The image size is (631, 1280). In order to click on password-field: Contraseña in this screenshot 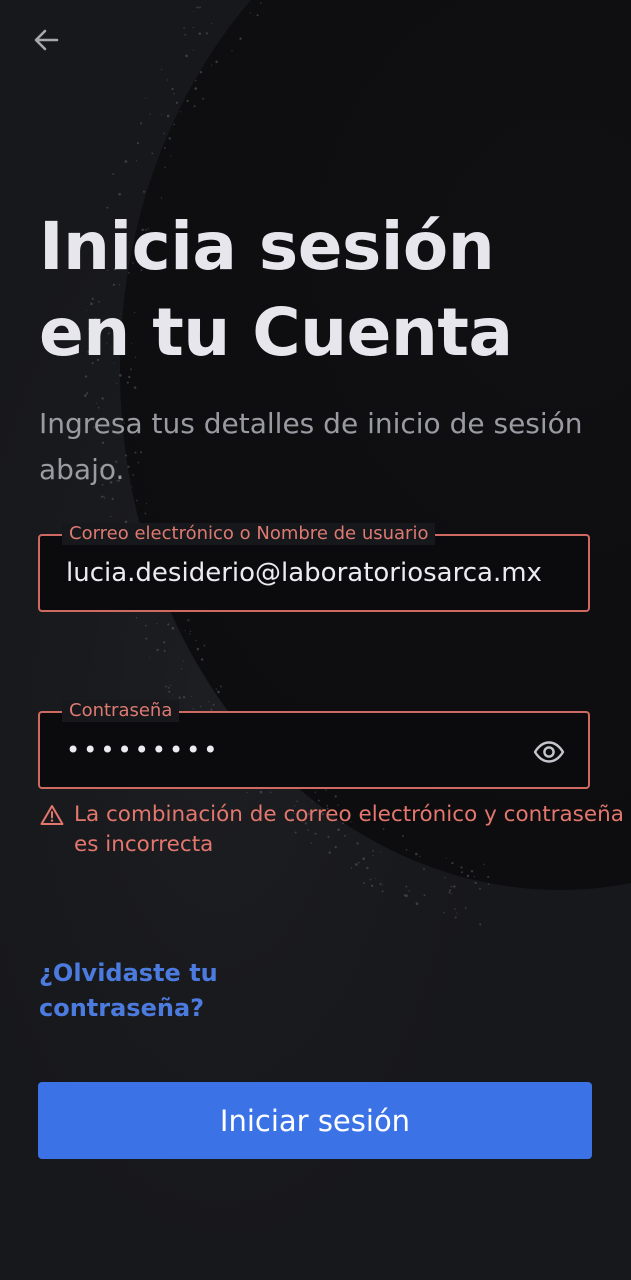, I will do `click(314, 744)`.